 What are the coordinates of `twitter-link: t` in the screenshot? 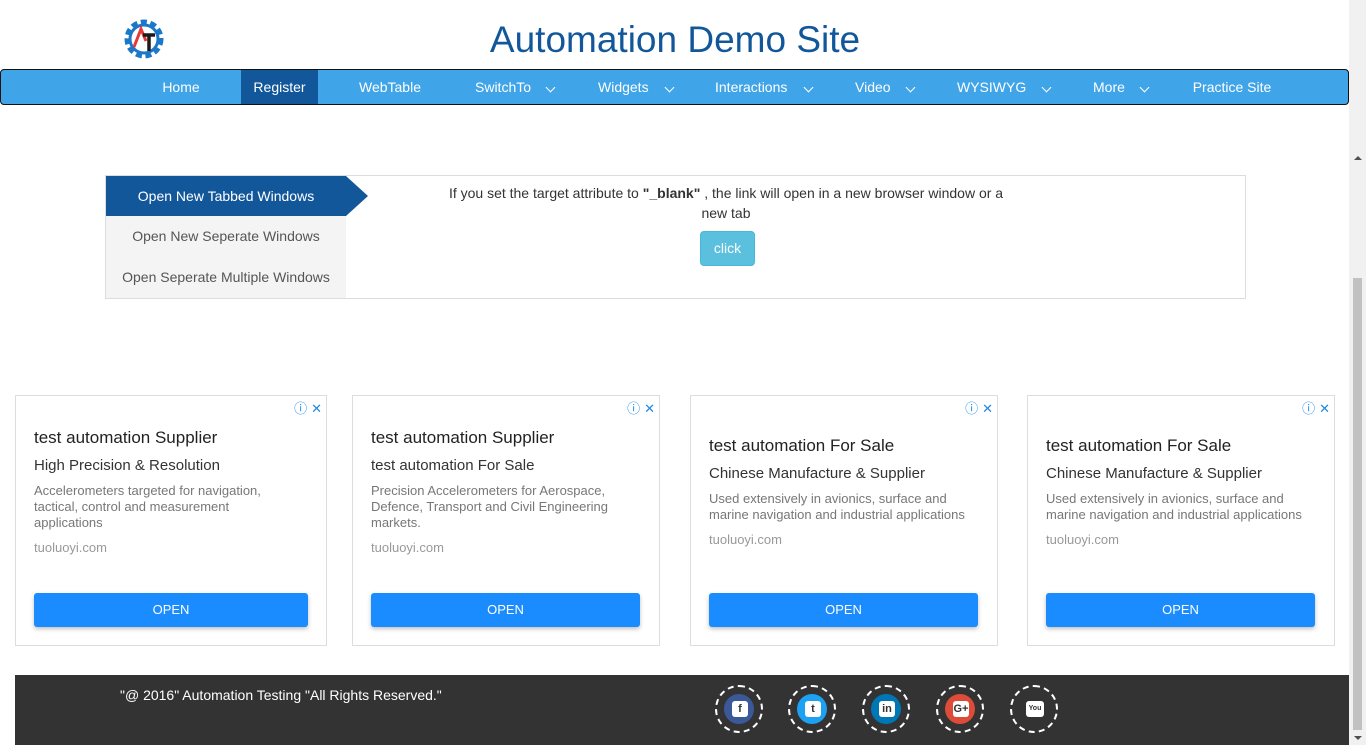 It's located at (812, 709).